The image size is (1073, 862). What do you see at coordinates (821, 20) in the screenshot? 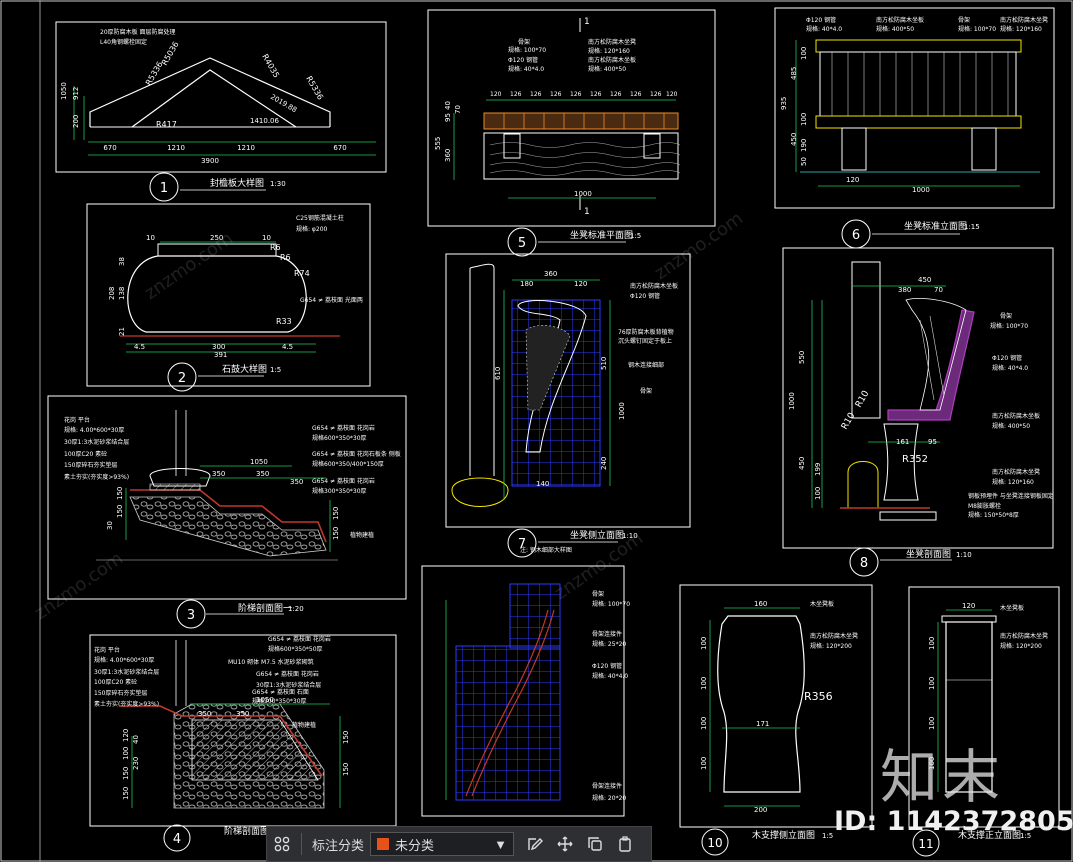
I see `p6-note-1: Φ120 钢管` at bounding box center [821, 20].